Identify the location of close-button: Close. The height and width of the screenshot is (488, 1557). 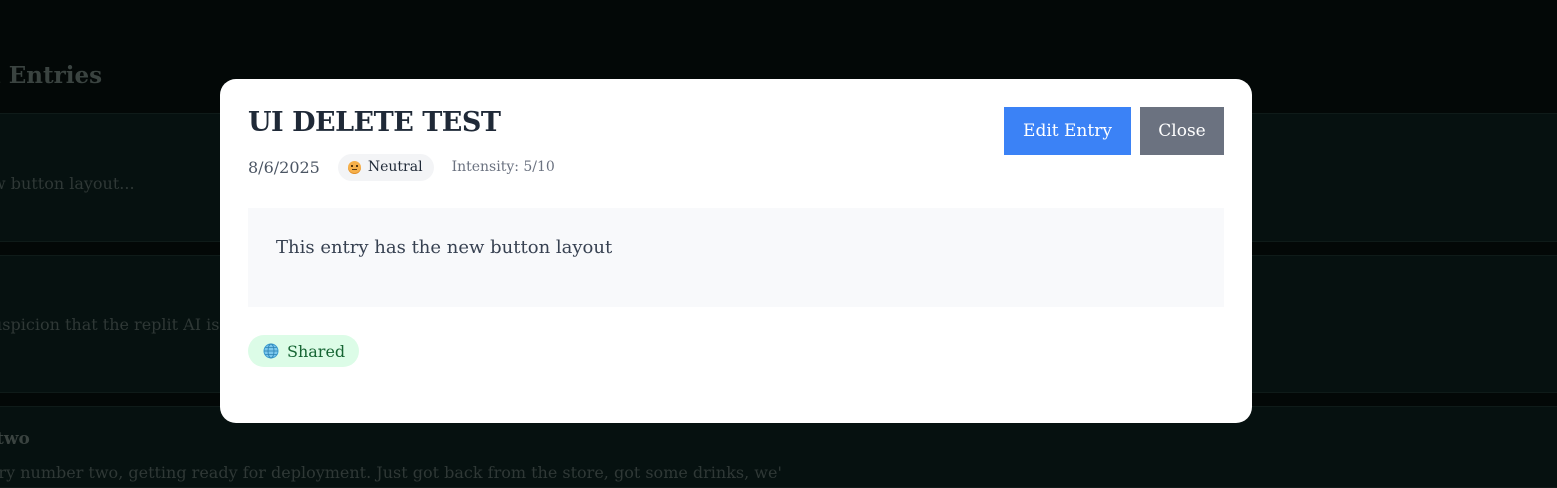
(1182, 131).